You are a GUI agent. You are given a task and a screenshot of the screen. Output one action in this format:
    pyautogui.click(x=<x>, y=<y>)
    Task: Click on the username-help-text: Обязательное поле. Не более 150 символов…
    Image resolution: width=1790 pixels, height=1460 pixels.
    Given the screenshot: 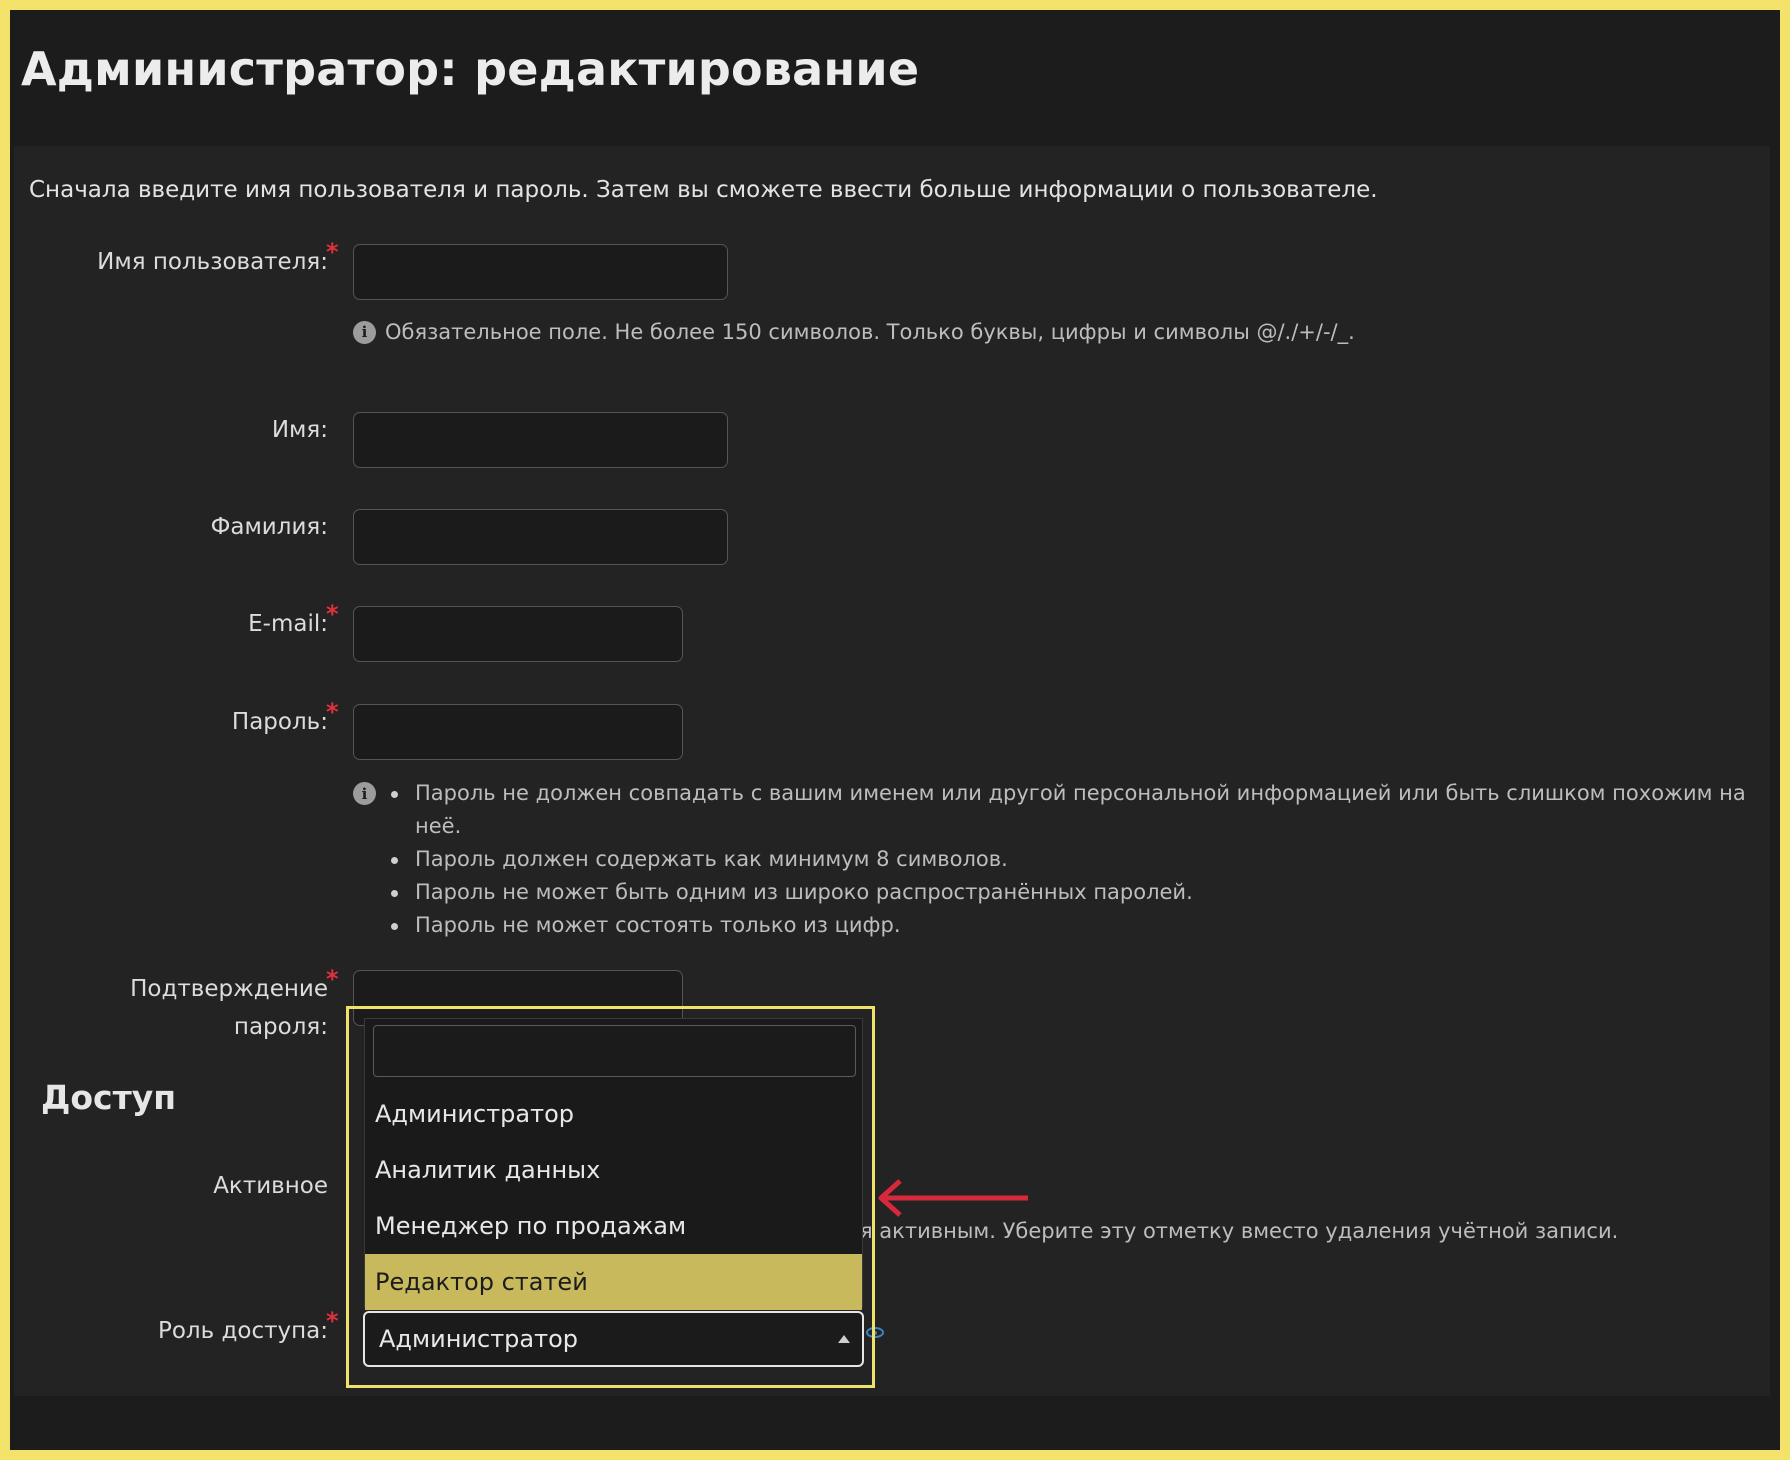 What is the action you would take?
    pyautogui.click(x=870, y=332)
    